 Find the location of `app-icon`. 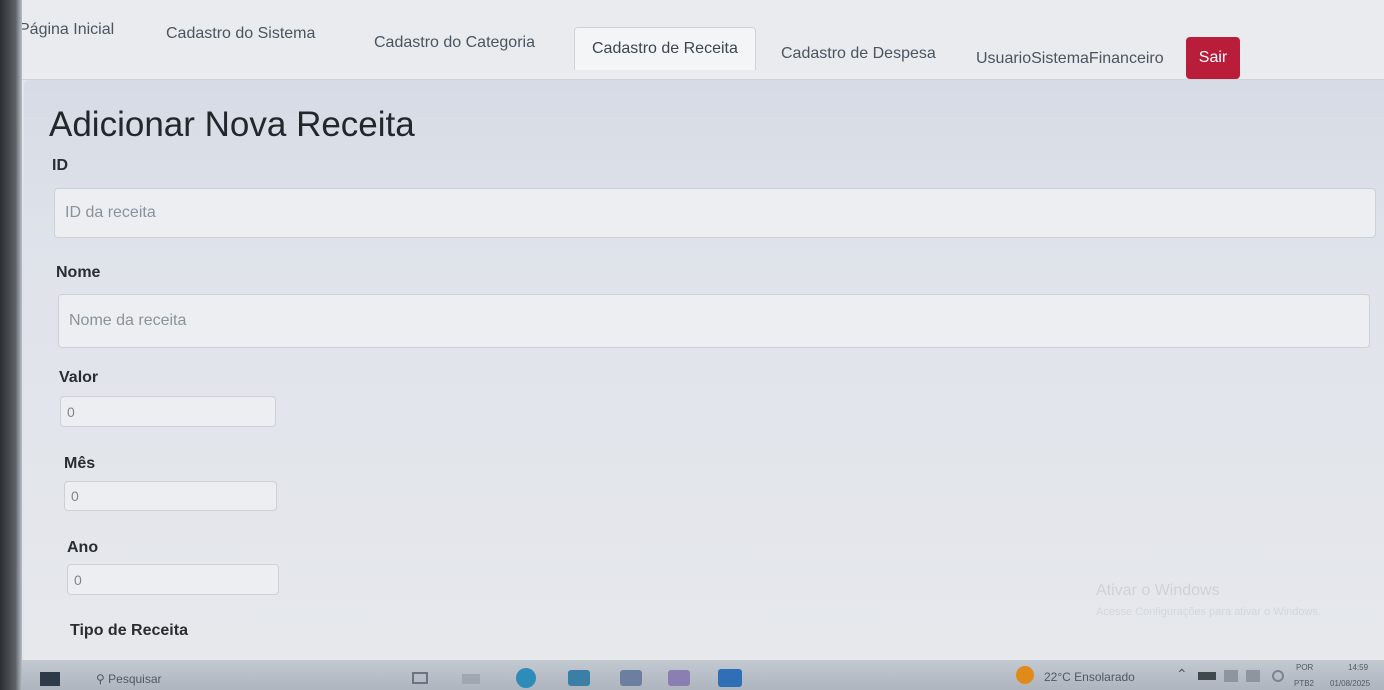

app-icon is located at coordinates (631, 678).